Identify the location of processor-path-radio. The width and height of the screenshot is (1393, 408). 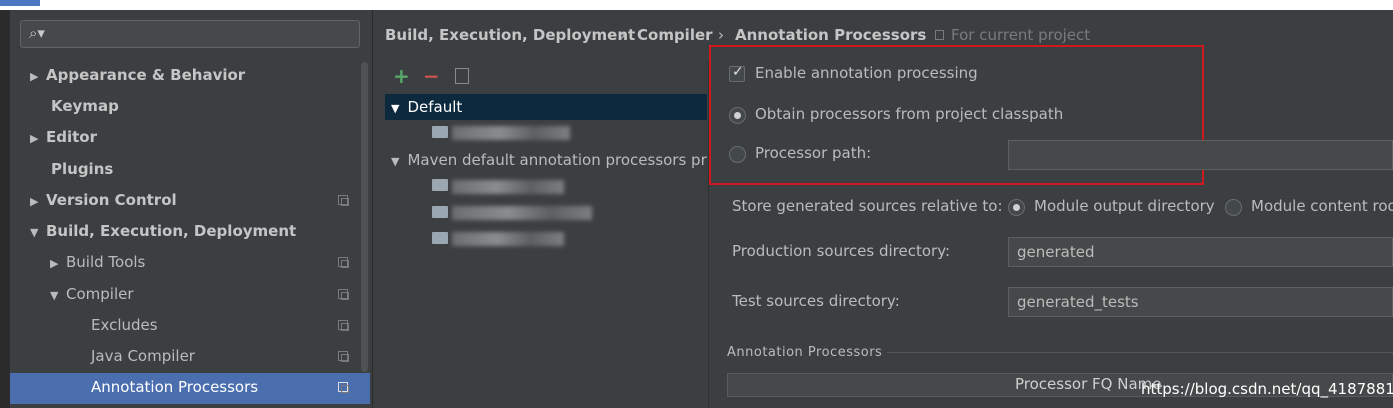
(737, 154).